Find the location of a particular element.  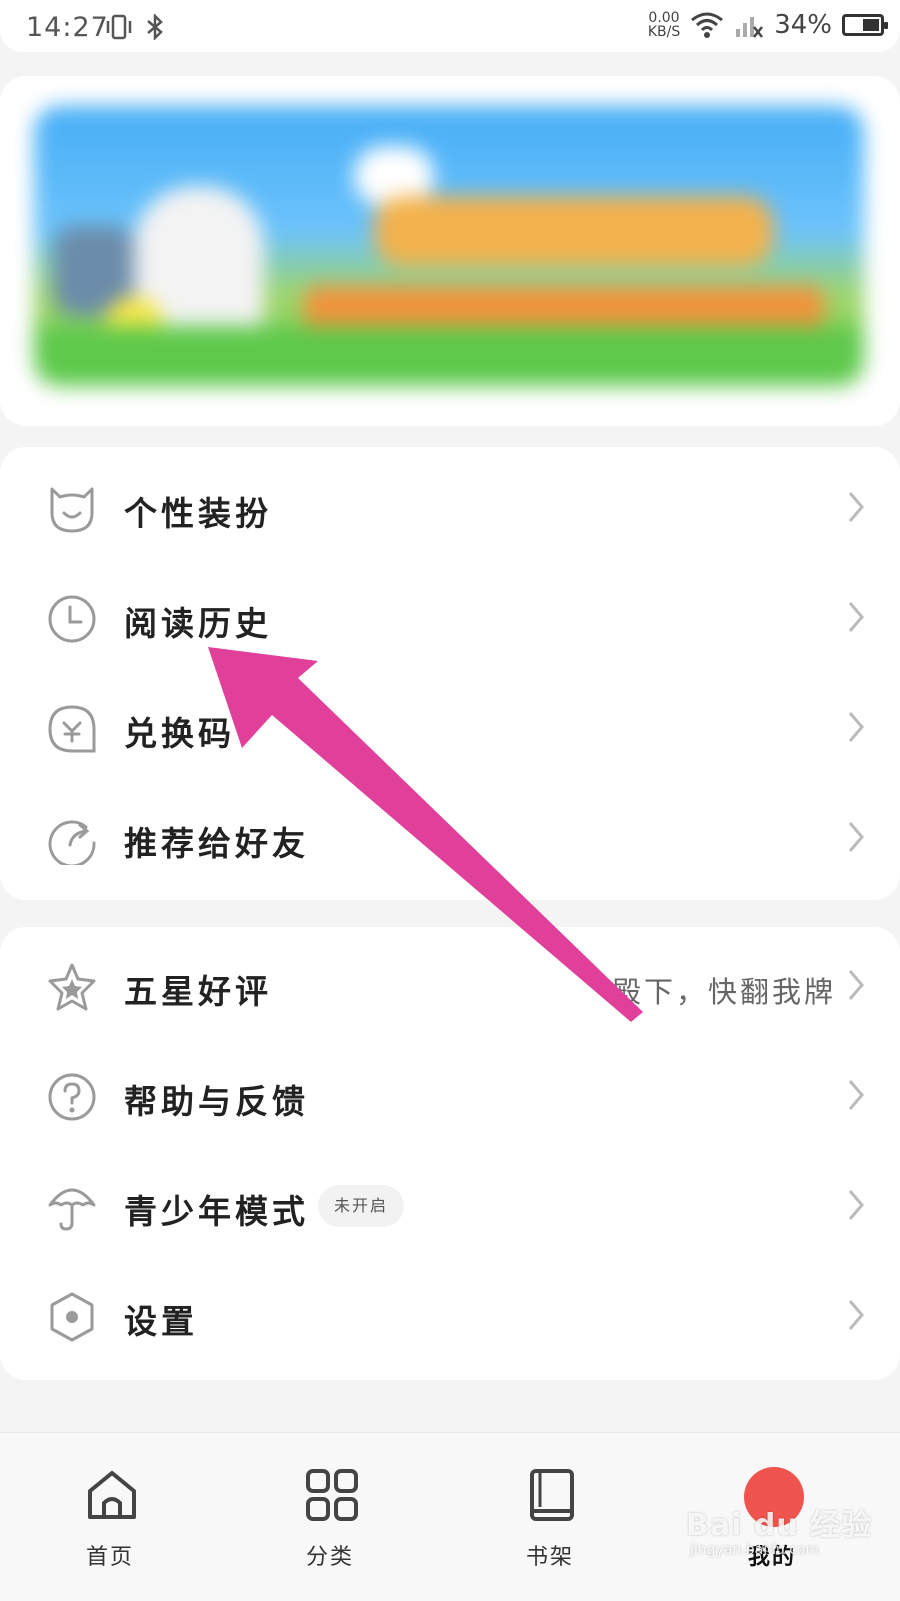

redeem-code-icon is located at coordinates (72, 729).